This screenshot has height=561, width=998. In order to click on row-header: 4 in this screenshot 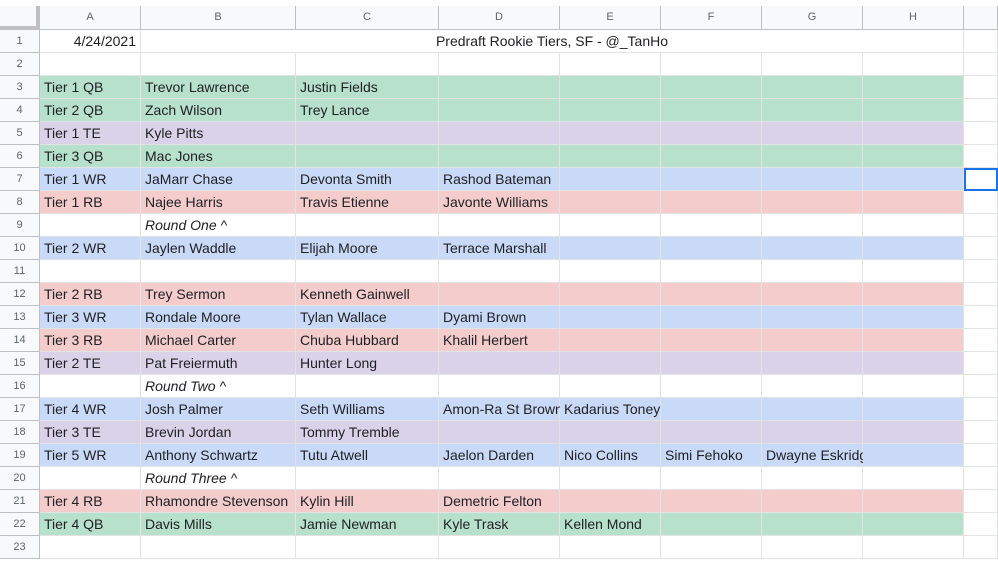, I will do `click(20, 110)`.